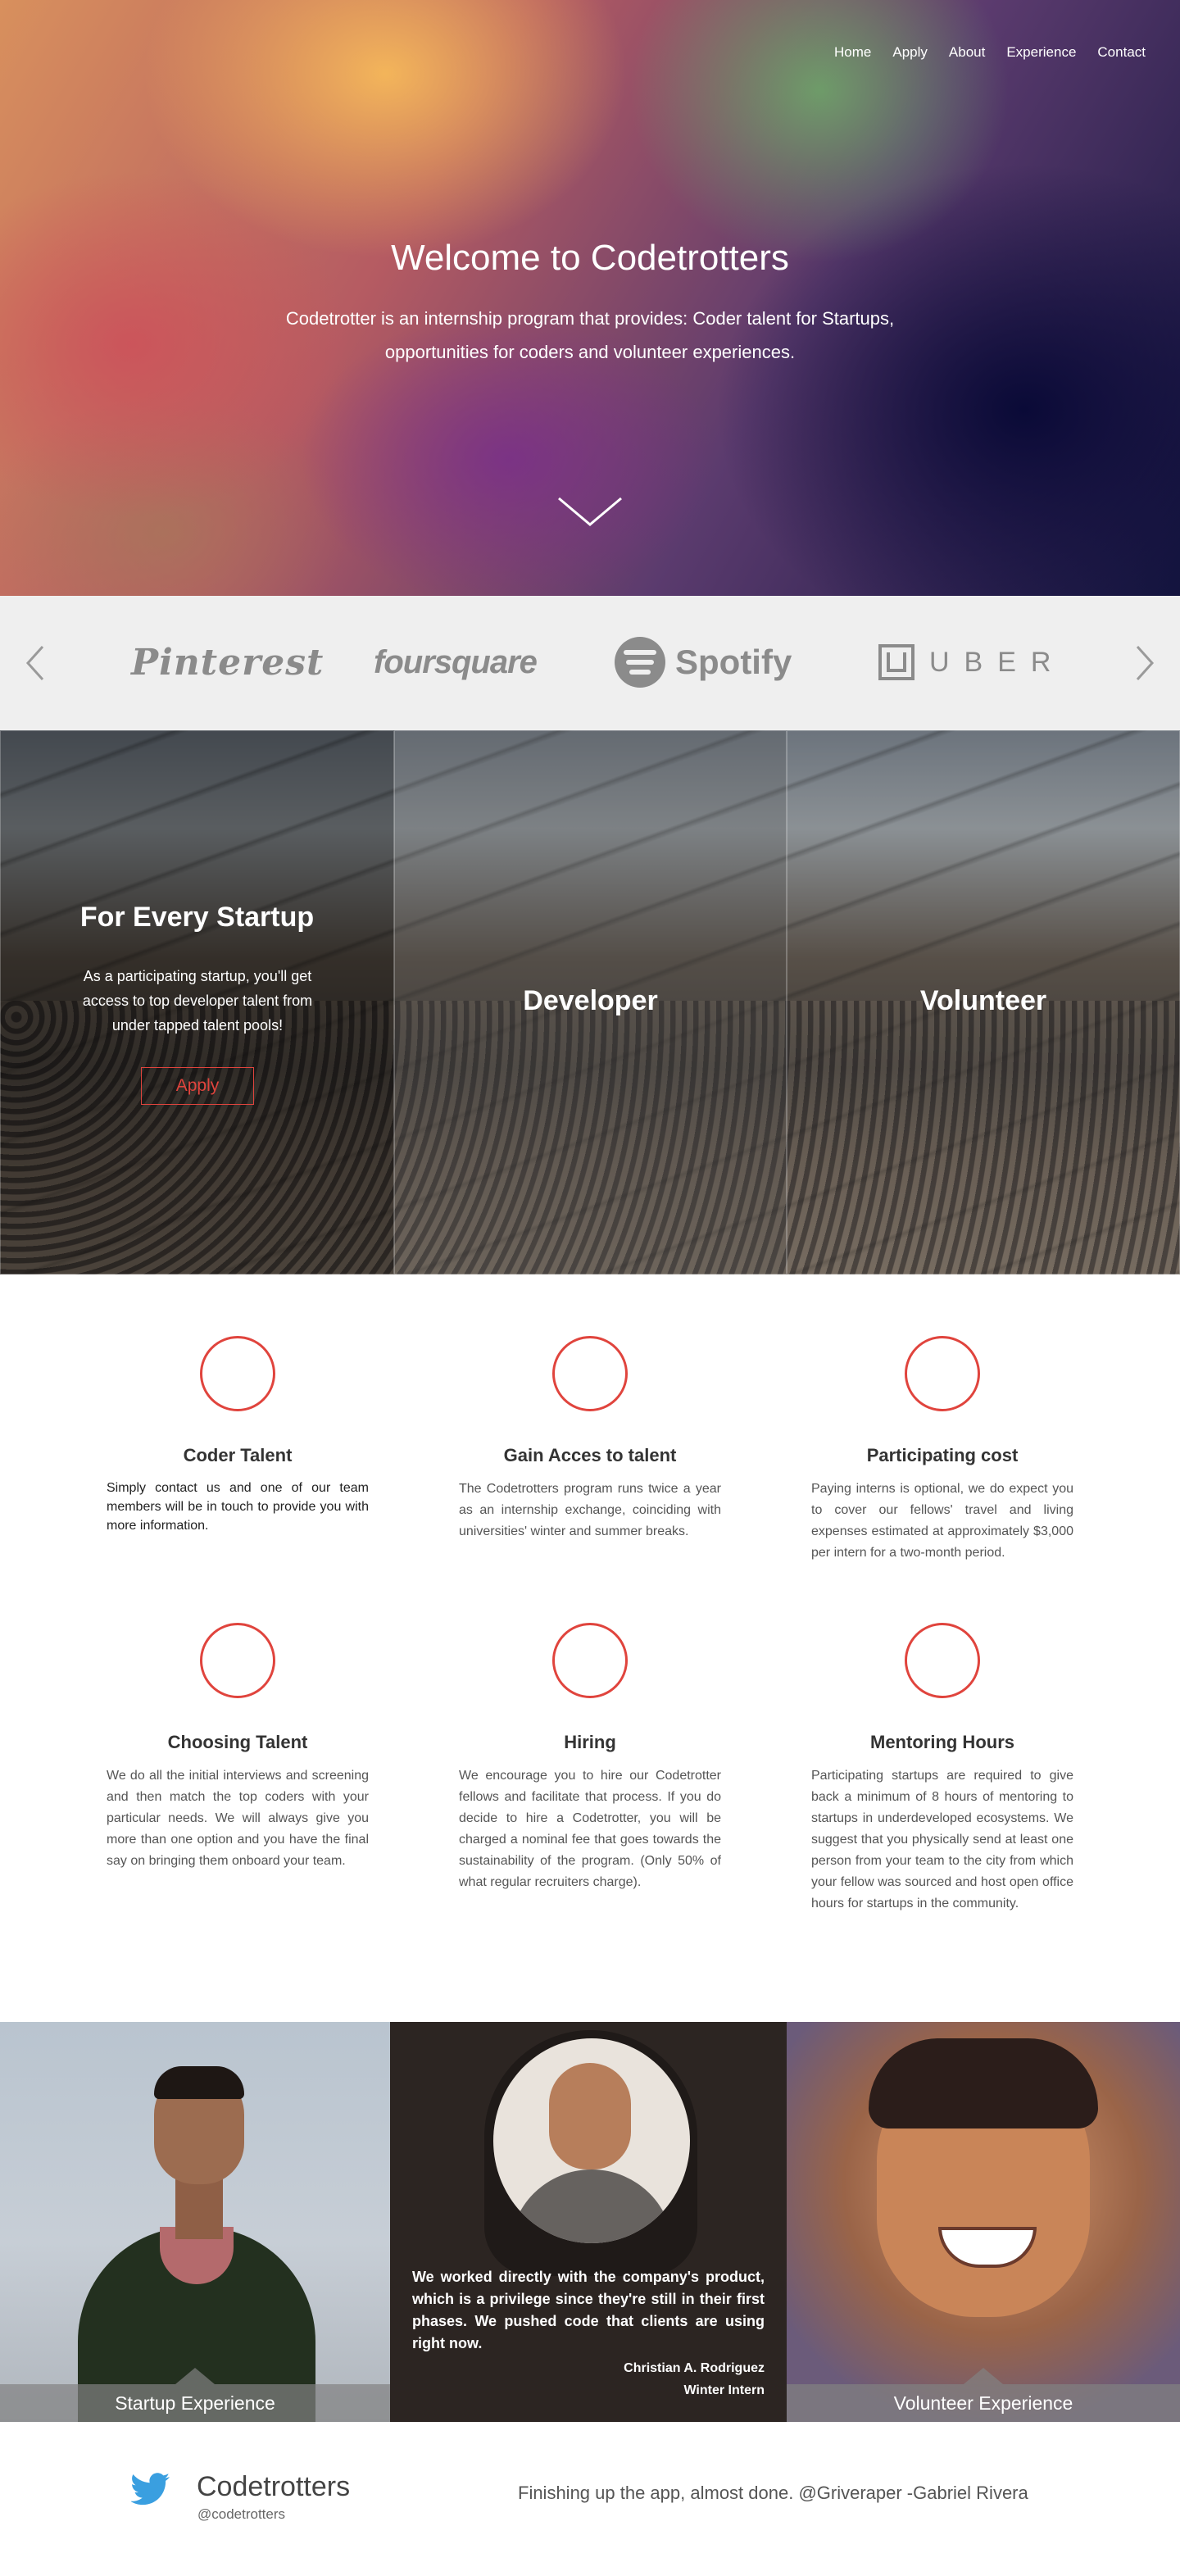  I want to click on nav-apply: Apply, so click(910, 52).